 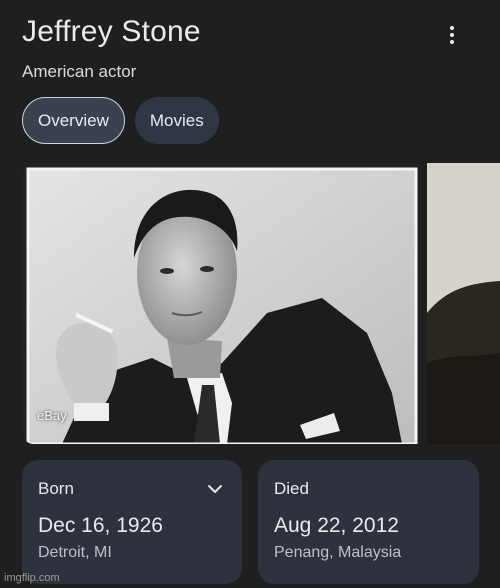 What do you see at coordinates (52, 415) in the screenshot?
I see `image-source-label: eBay` at bounding box center [52, 415].